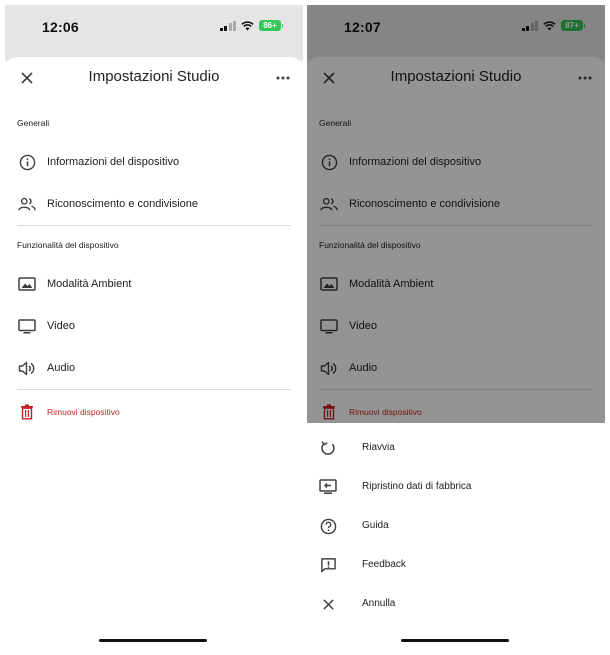  What do you see at coordinates (33, 123) in the screenshot?
I see `section-header-general: Generali` at bounding box center [33, 123].